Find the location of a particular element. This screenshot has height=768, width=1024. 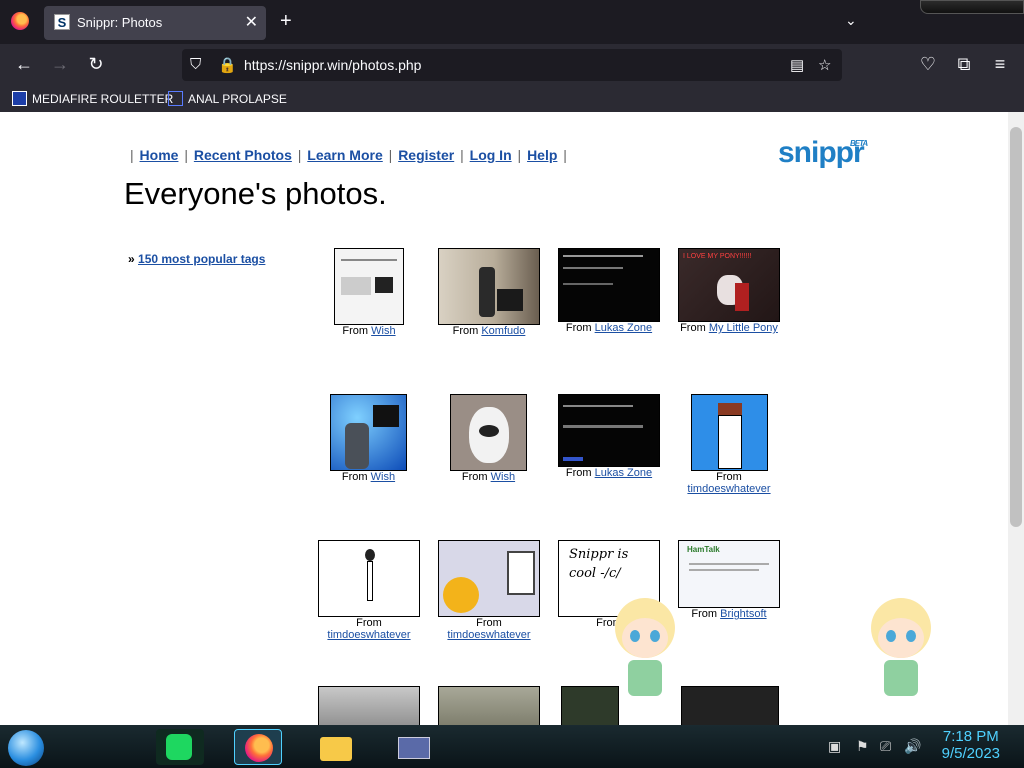

menu-icon: ≡ is located at coordinates (1000, 64).